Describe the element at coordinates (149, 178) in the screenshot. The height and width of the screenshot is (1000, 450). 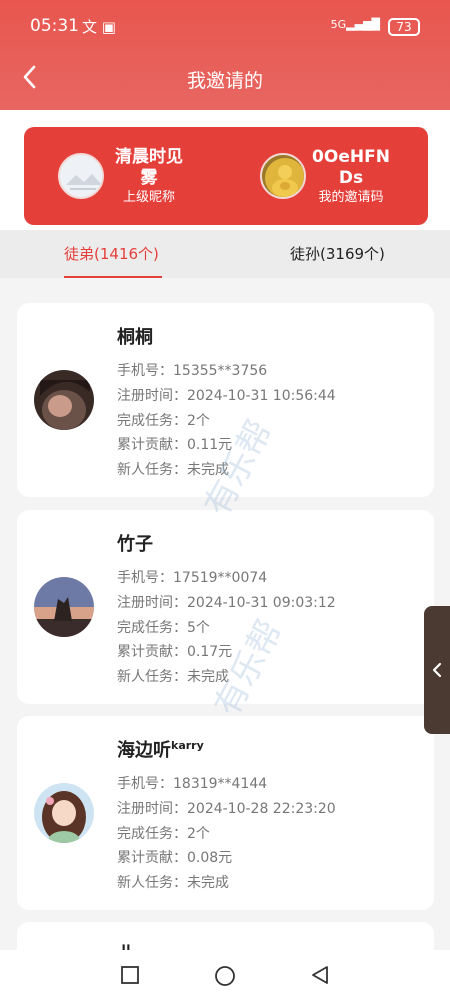
I see `inviter-nickname-line2: 雾` at that location.